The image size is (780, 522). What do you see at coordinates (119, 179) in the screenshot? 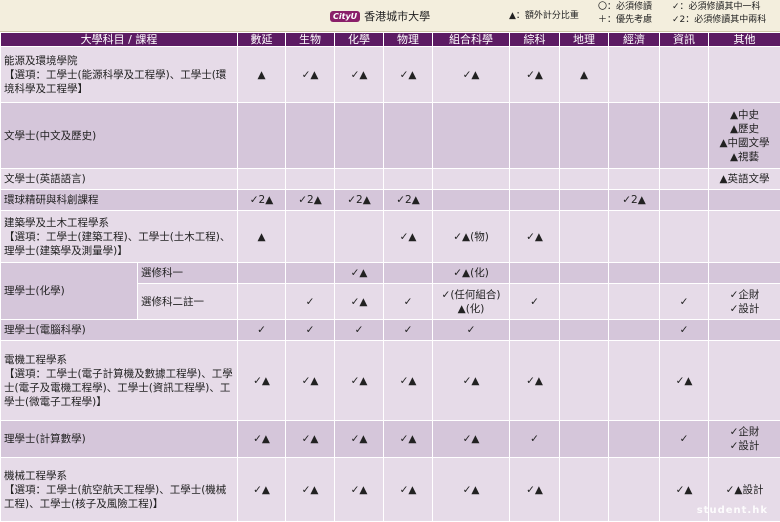
I see `course-name: 文學士(英語語言)` at bounding box center [119, 179].